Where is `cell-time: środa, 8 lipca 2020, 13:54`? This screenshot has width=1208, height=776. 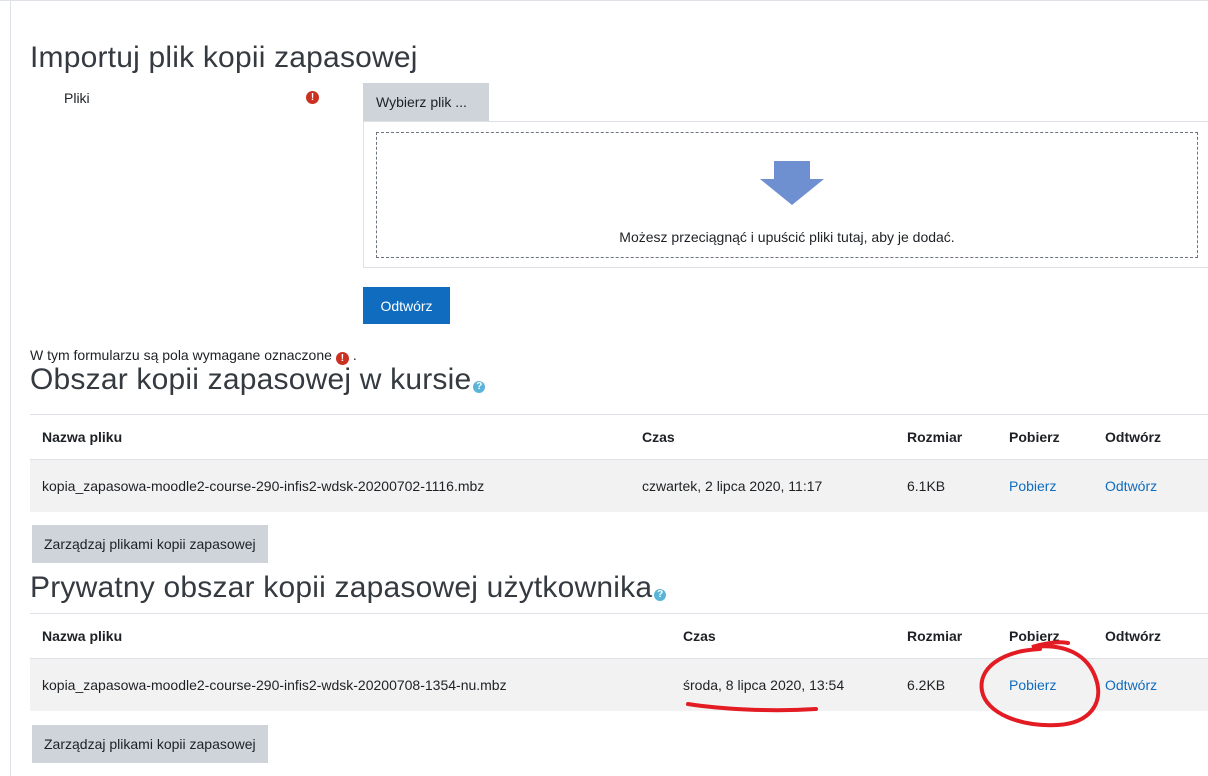 cell-time: środa, 8 lipca 2020, 13:54 is located at coordinates (783, 684).